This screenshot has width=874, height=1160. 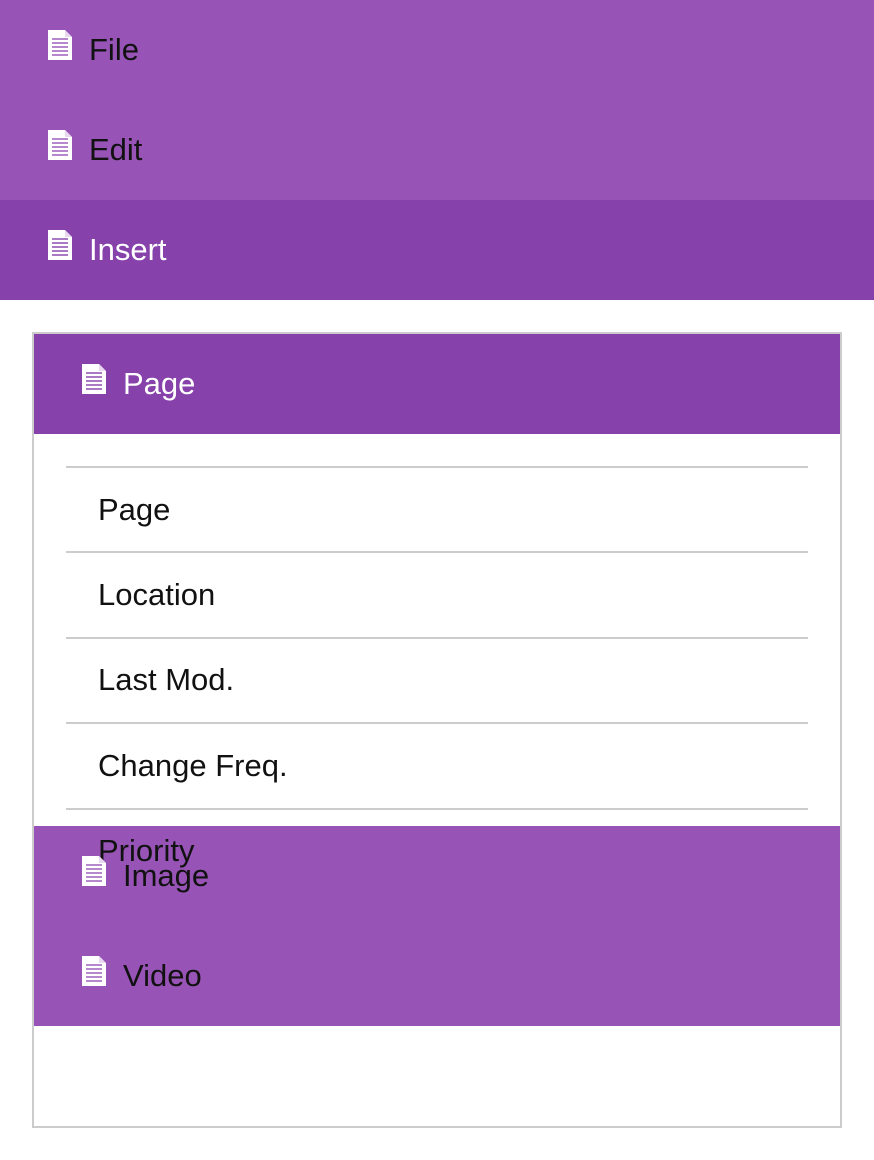 What do you see at coordinates (159, 383) in the screenshot?
I see `submenu-header-label: Page` at bounding box center [159, 383].